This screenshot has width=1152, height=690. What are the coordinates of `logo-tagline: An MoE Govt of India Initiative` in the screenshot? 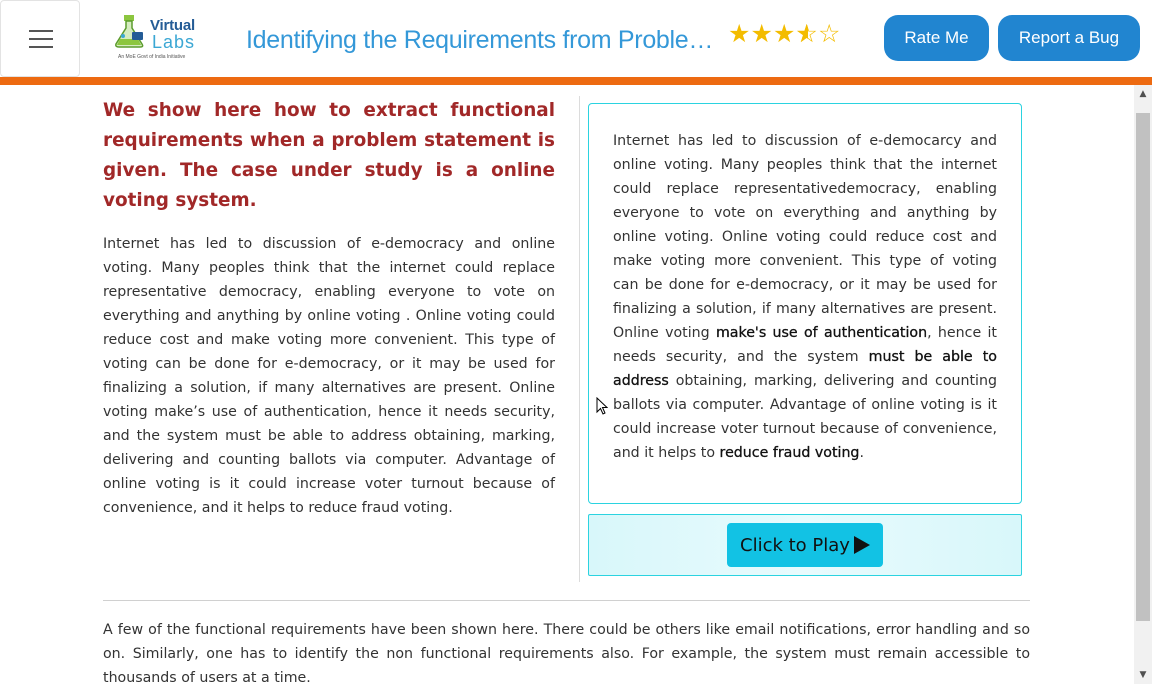 It's located at (152, 57).